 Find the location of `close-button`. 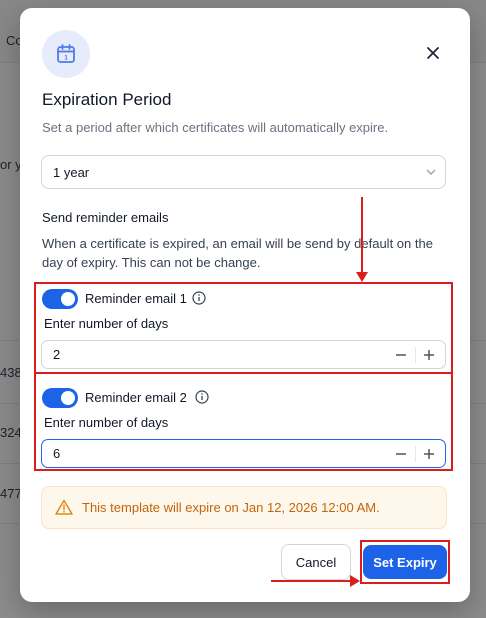

close-button is located at coordinates (433, 53).